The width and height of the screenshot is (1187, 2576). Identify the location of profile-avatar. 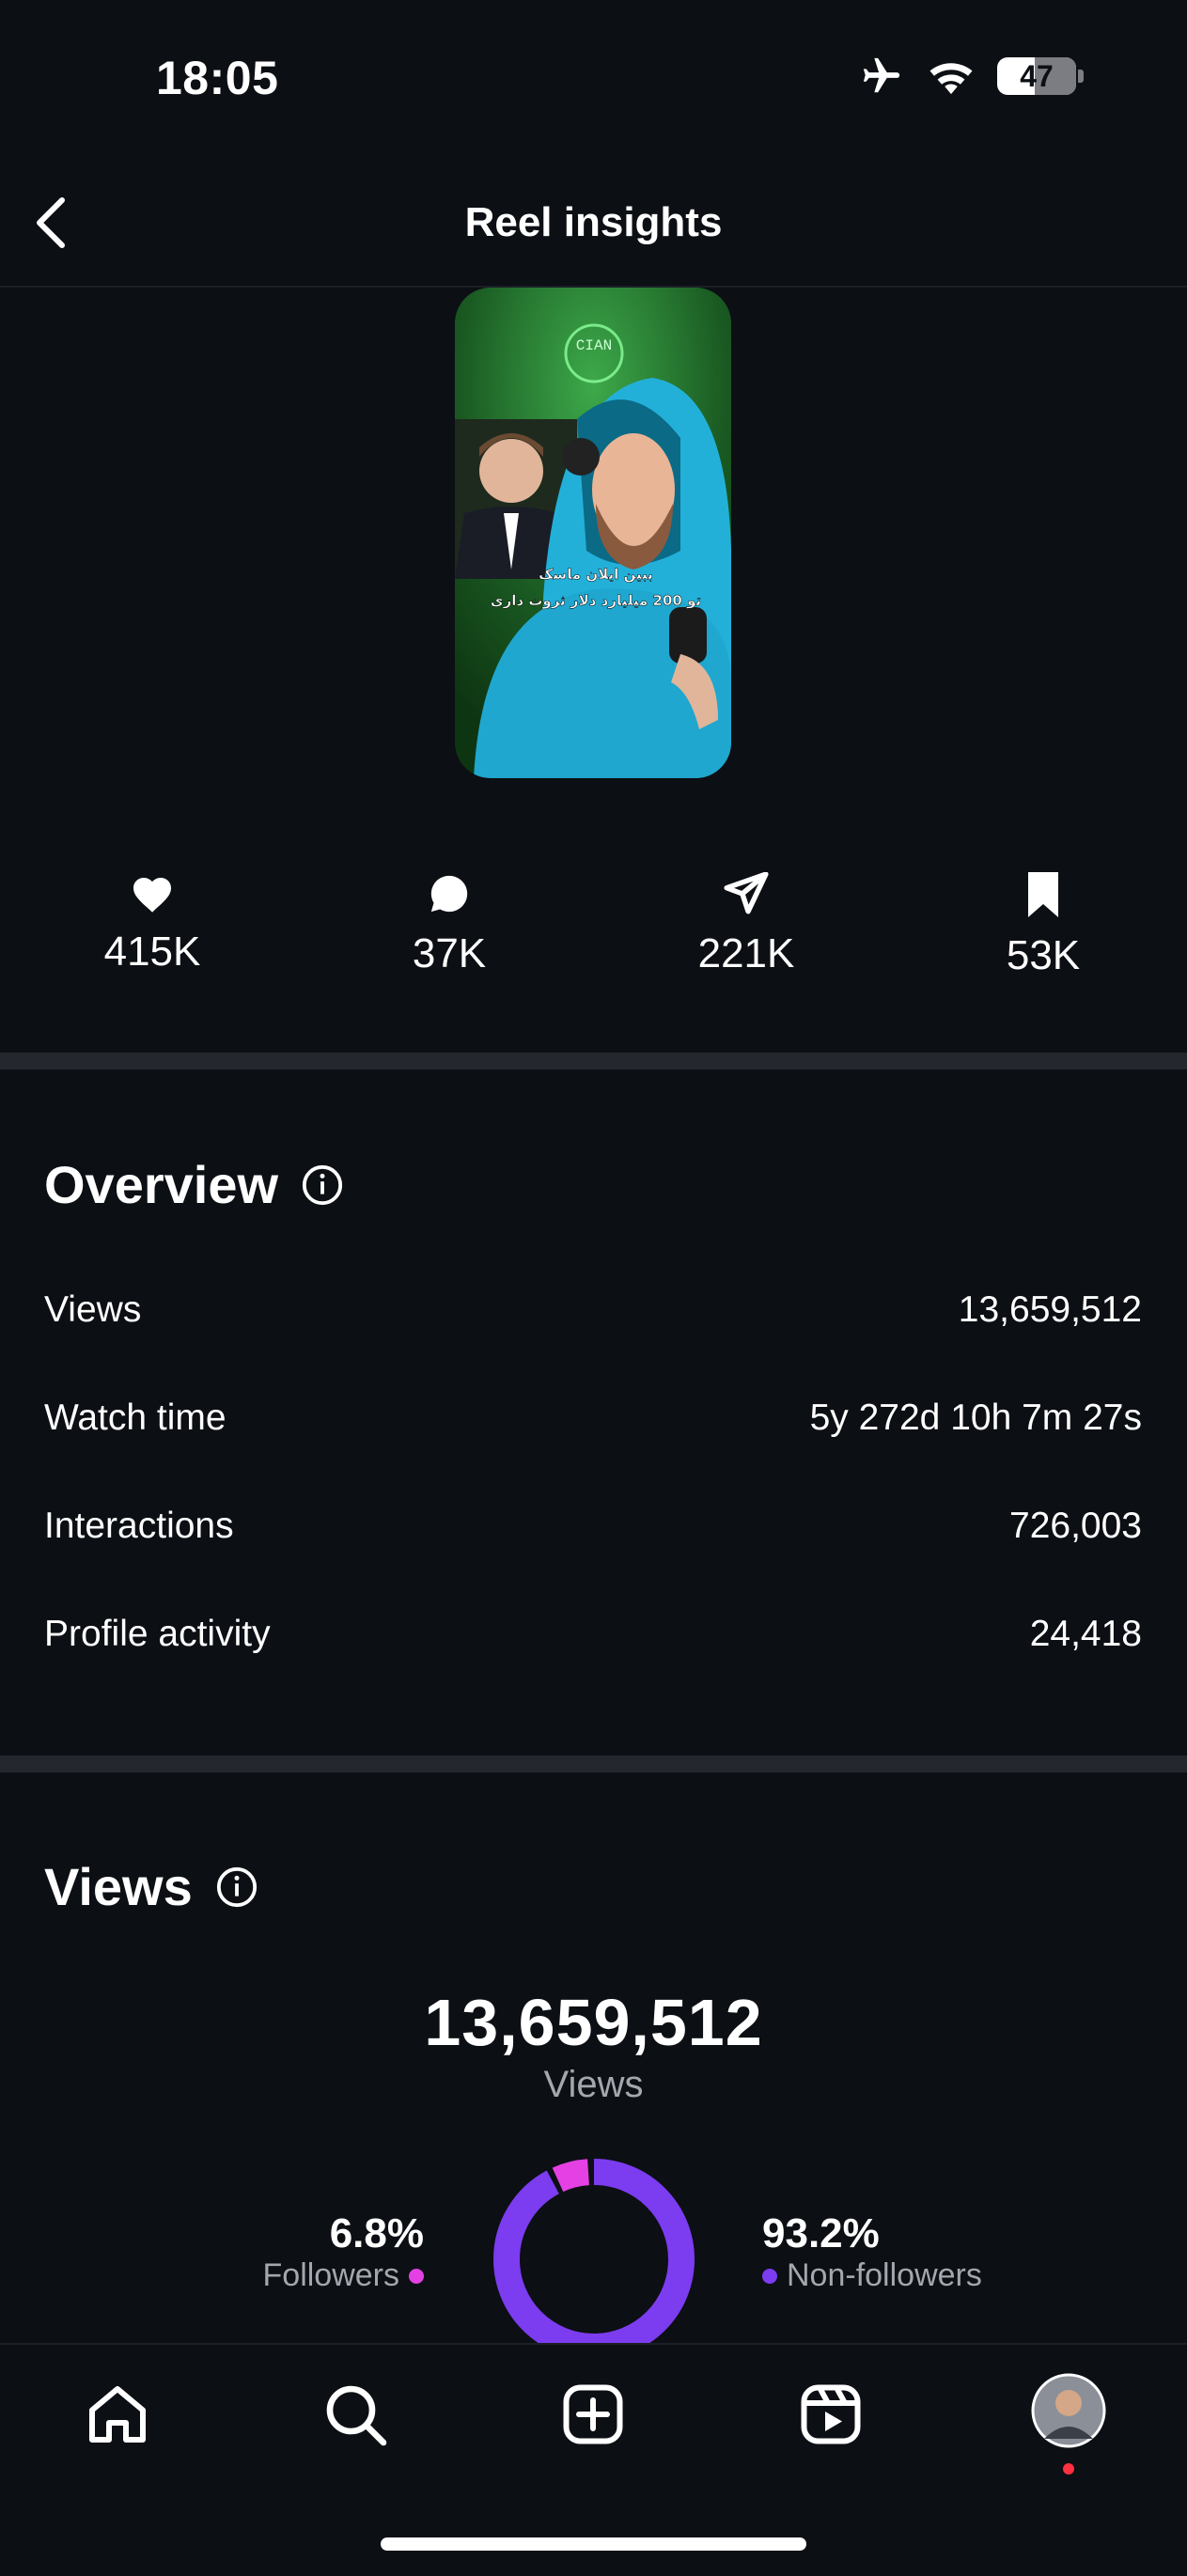
(1068, 2410).